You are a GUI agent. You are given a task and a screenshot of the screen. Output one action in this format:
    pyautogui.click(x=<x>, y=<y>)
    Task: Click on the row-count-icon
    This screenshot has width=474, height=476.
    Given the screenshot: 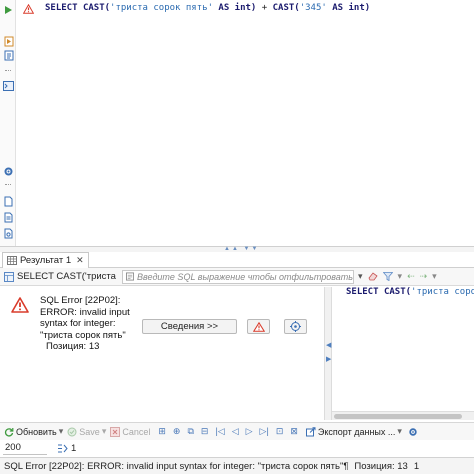 What is the action you would take?
    pyautogui.click(x=63, y=448)
    